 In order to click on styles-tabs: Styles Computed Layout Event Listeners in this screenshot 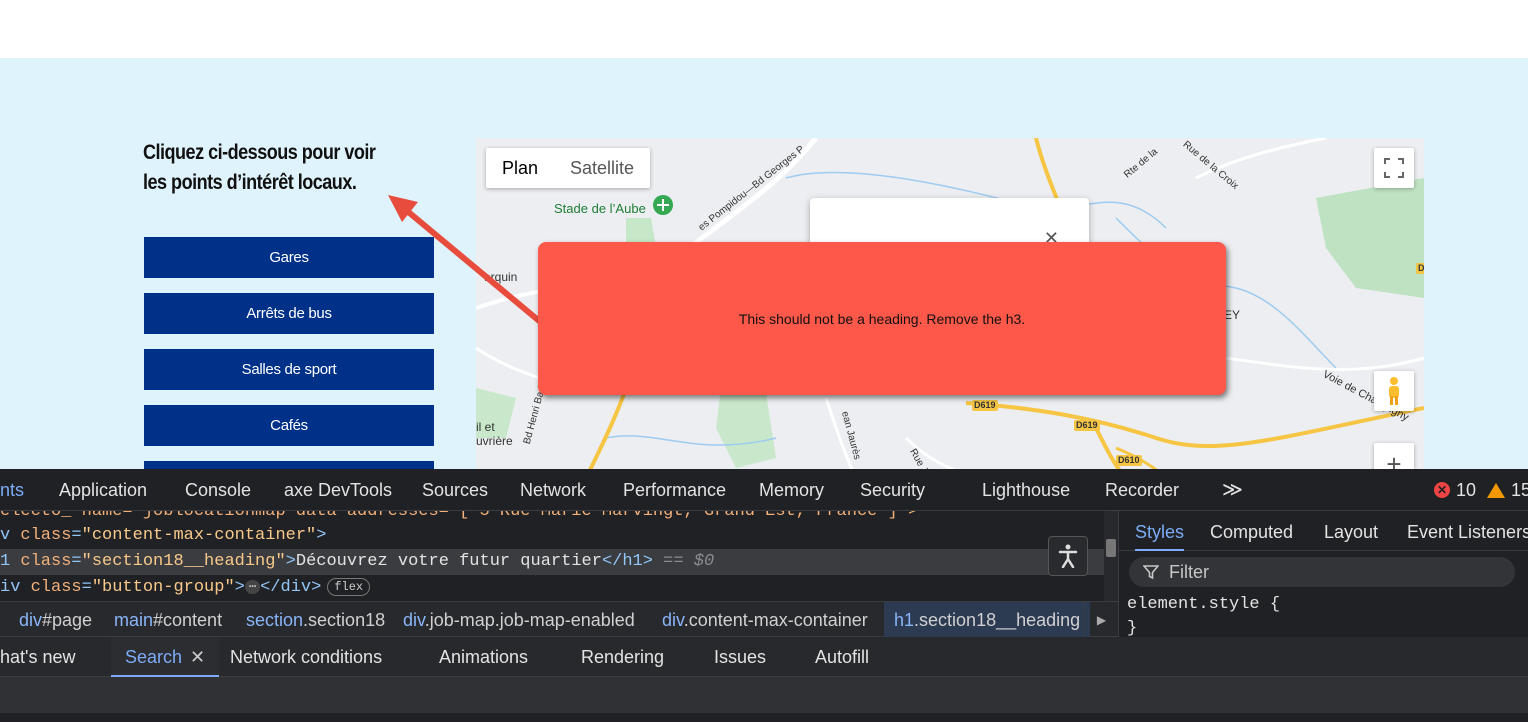, I will do `click(1323, 531)`.